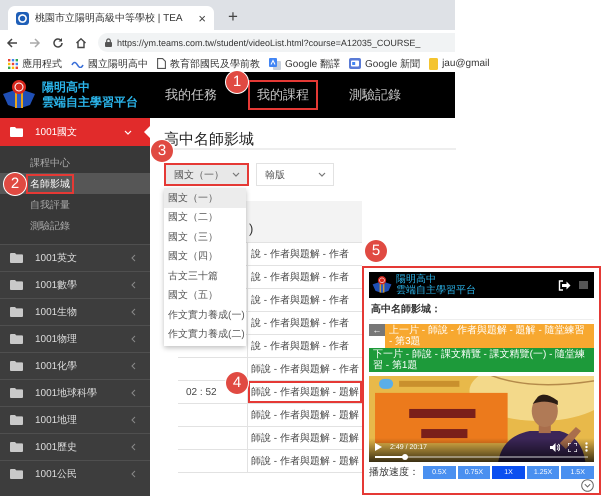 The height and width of the screenshot is (496, 602). Describe the element at coordinates (75, 132) in the screenshot. I see `course-item: 1001國文` at that location.